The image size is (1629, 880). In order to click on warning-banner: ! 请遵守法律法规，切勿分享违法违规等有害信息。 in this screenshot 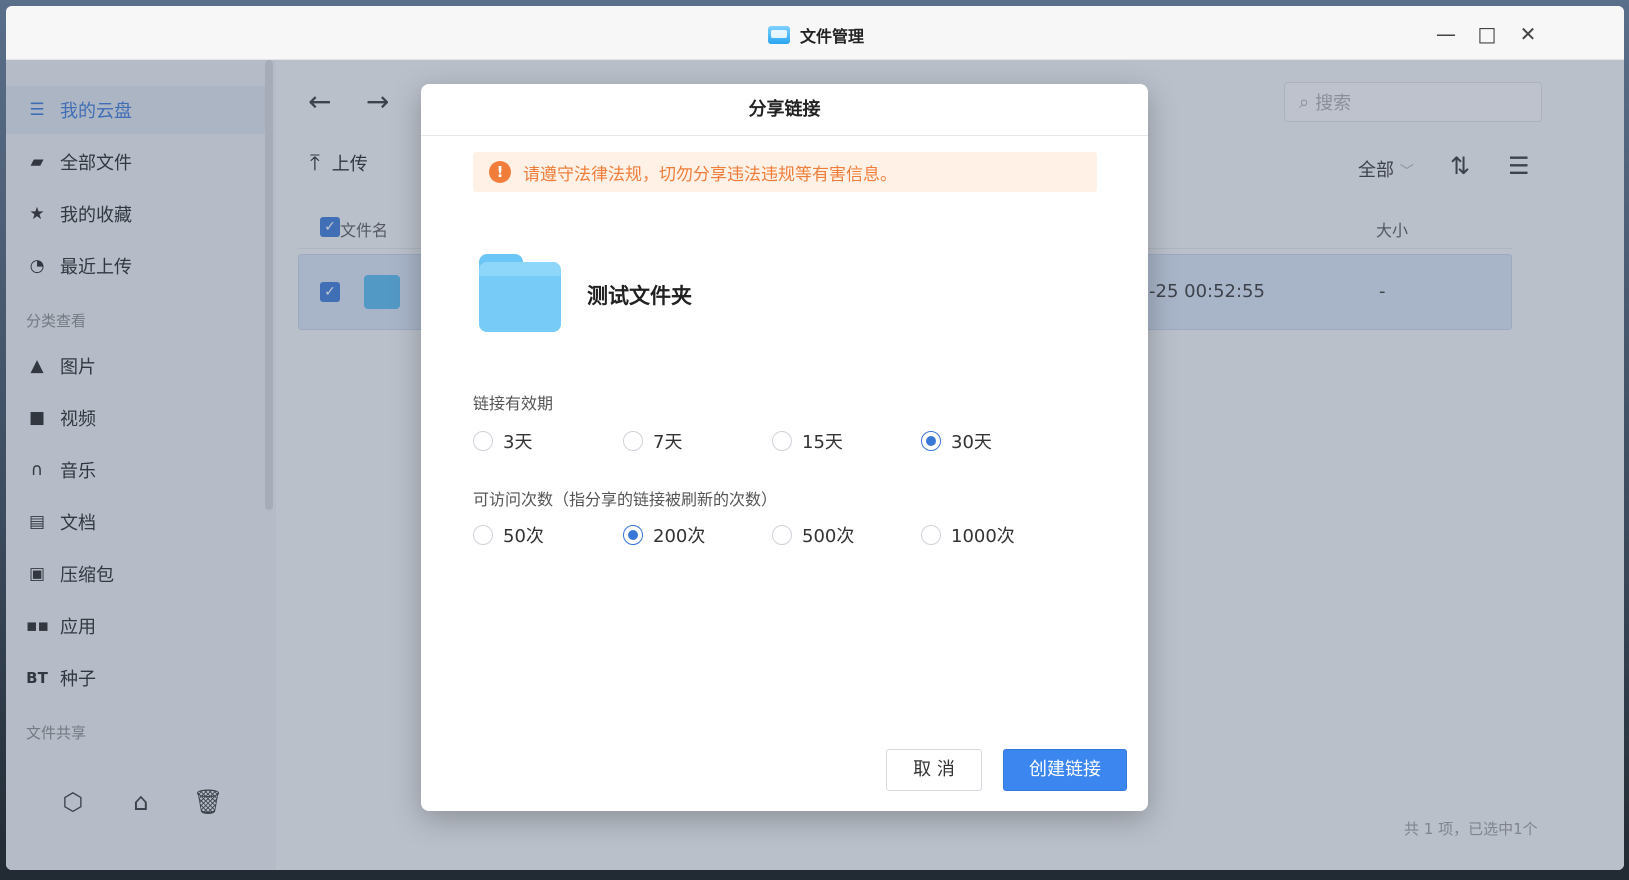, I will do `click(785, 172)`.